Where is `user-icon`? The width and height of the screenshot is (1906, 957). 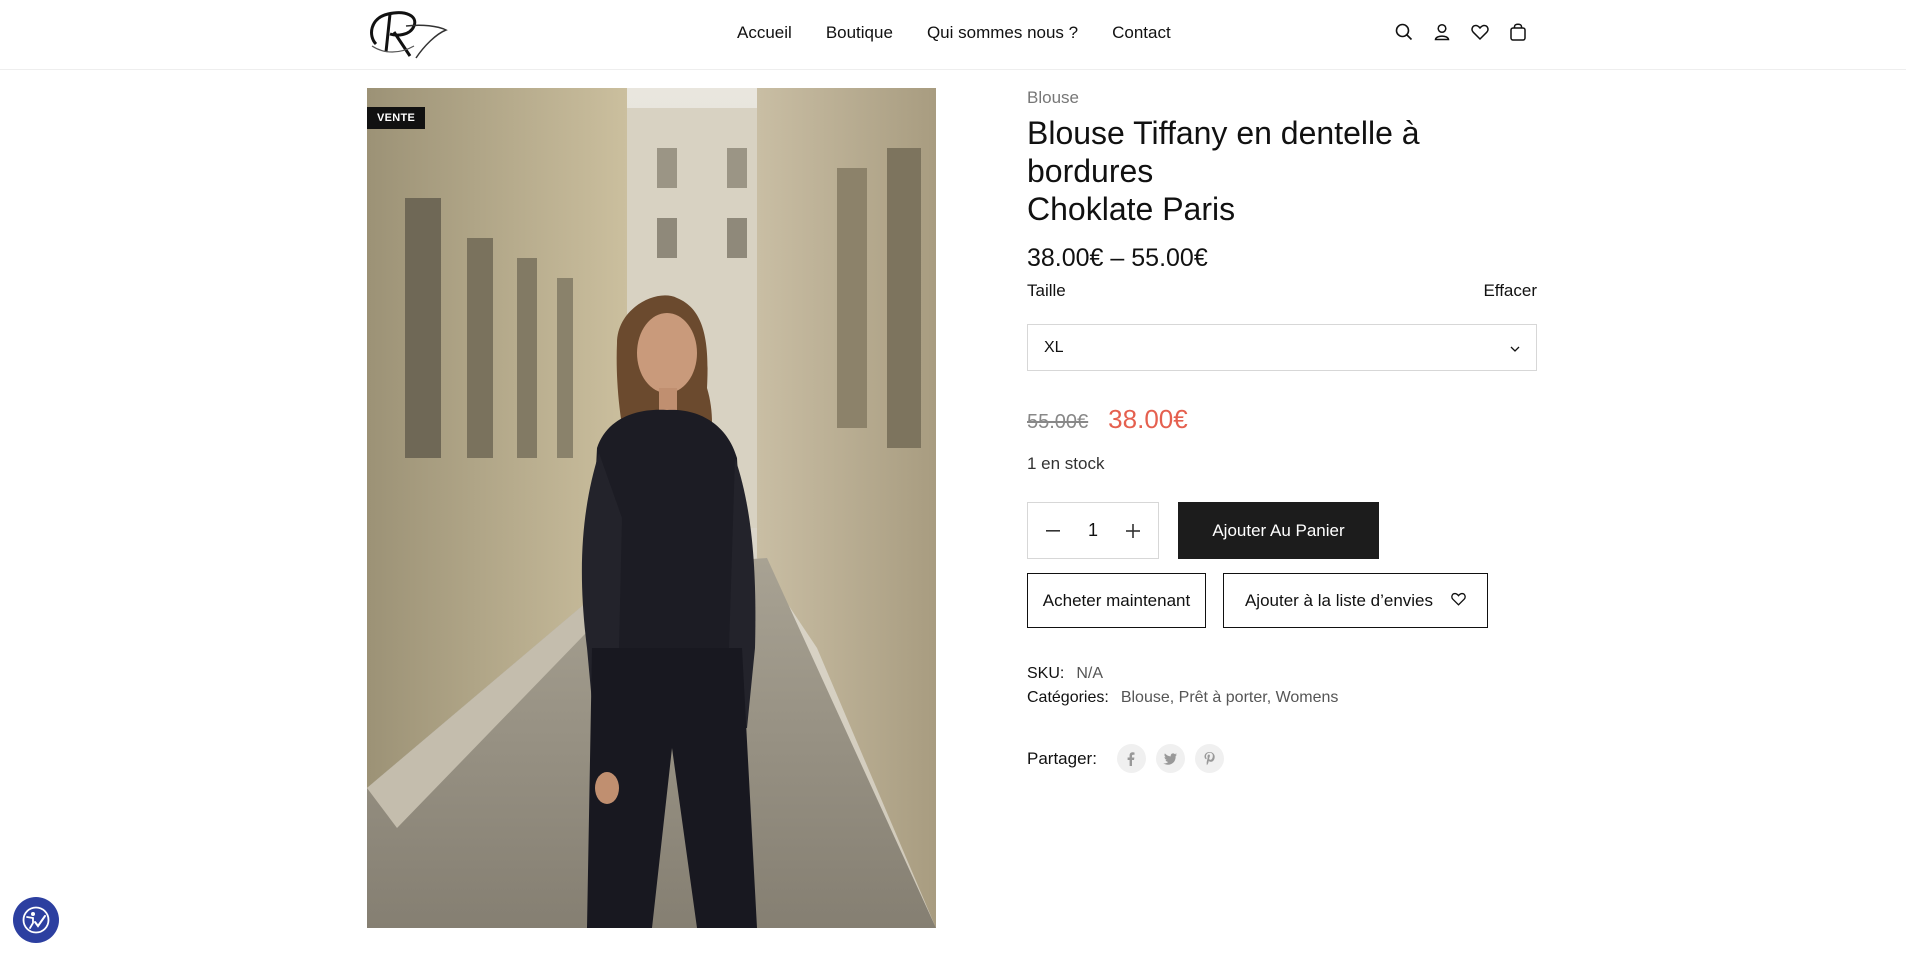
user-icon is located at coordinates (1442, 32).